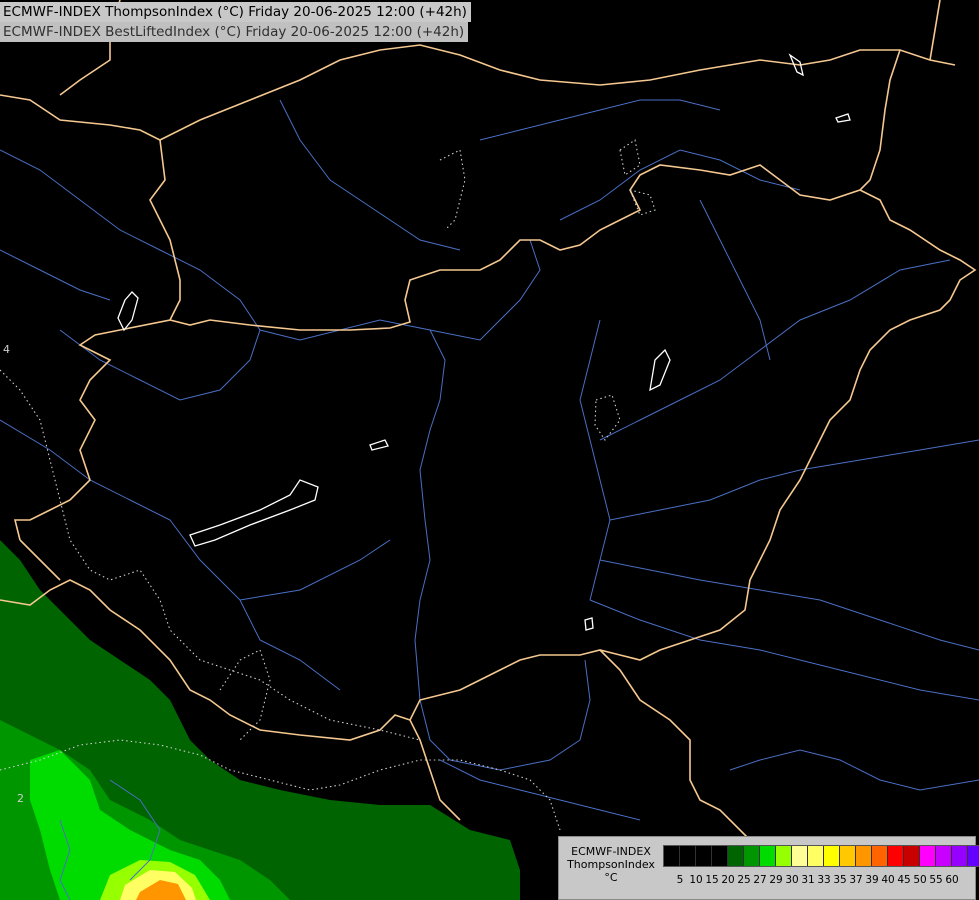  Describe the element at coordinates (6, 349) in the screenshot. I see `contour-label: 4` at that location.